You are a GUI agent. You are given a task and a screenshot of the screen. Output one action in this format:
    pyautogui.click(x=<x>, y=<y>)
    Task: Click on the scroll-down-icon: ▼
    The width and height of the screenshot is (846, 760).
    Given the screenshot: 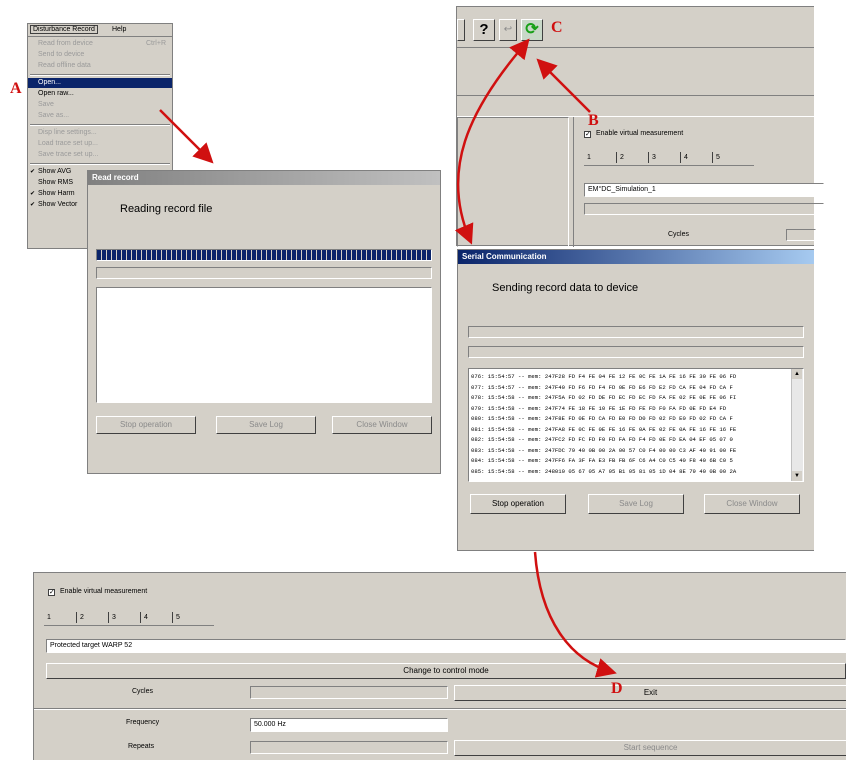 What is the action you would take?
    pyautogui.click(x=797, y=476)
    